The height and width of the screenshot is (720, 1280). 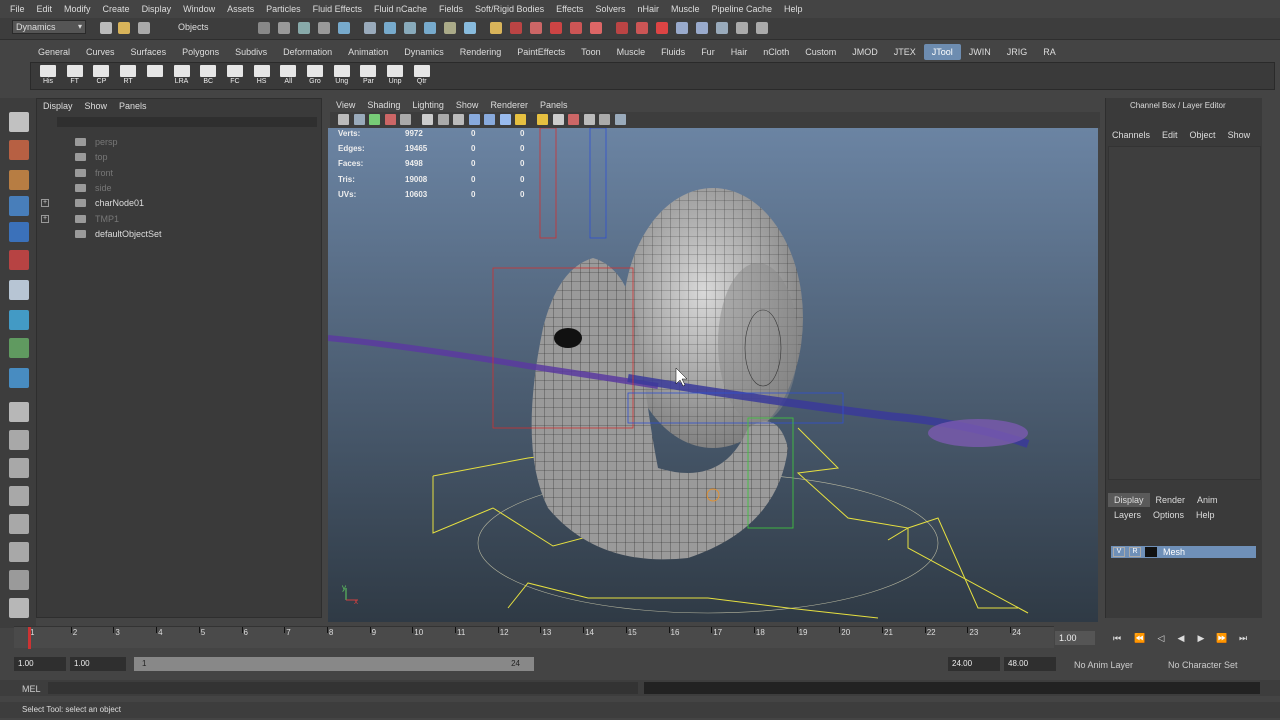 I want to click on menu-window: Window, so click(x=199, y=9).